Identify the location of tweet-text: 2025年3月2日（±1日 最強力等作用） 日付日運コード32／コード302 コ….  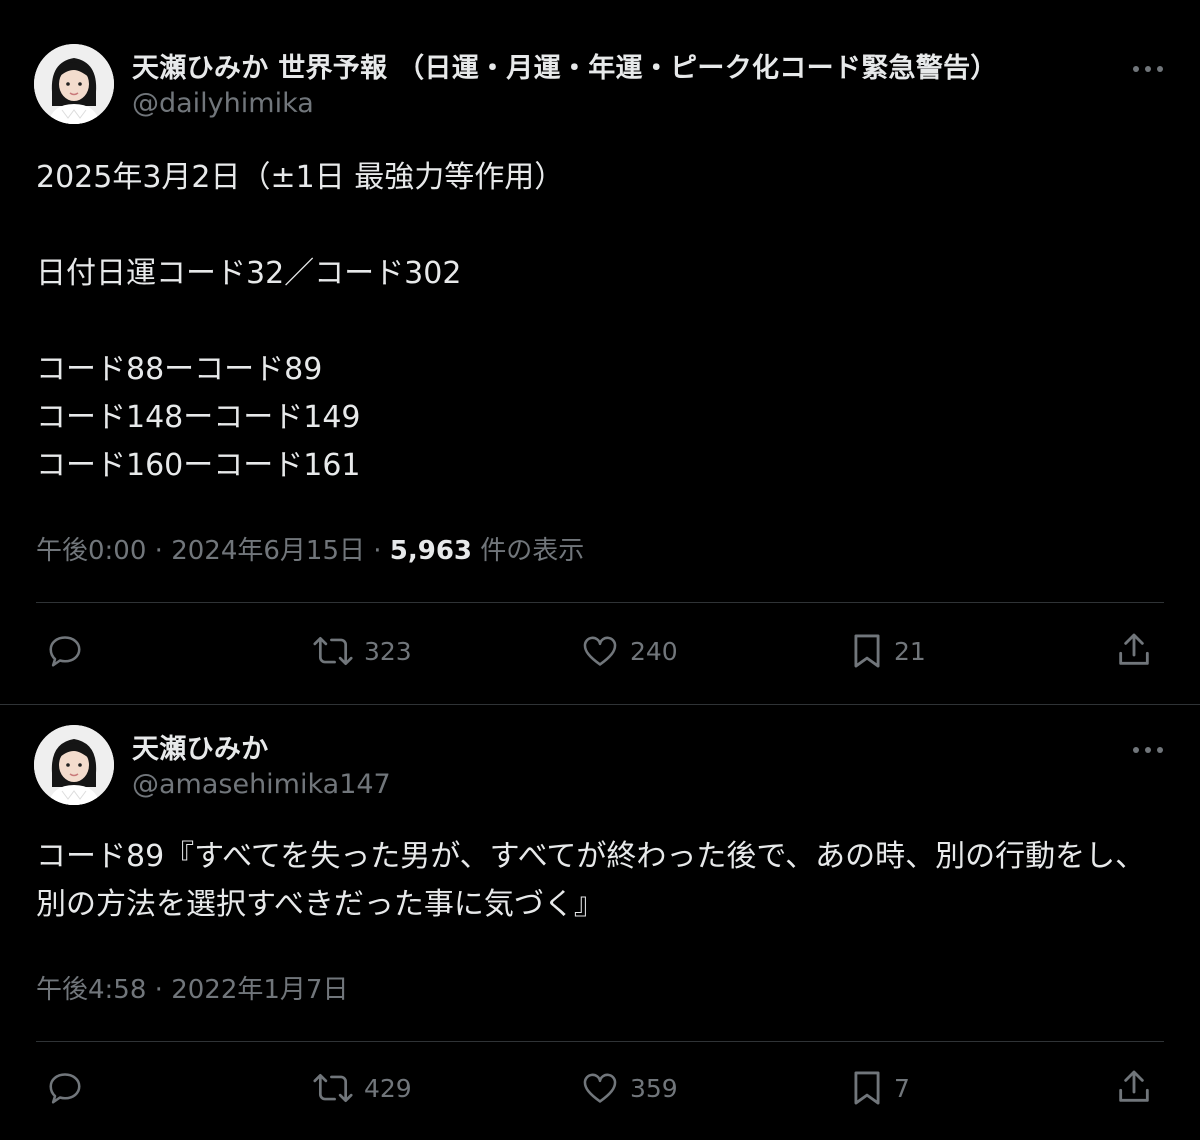
(300, 321).